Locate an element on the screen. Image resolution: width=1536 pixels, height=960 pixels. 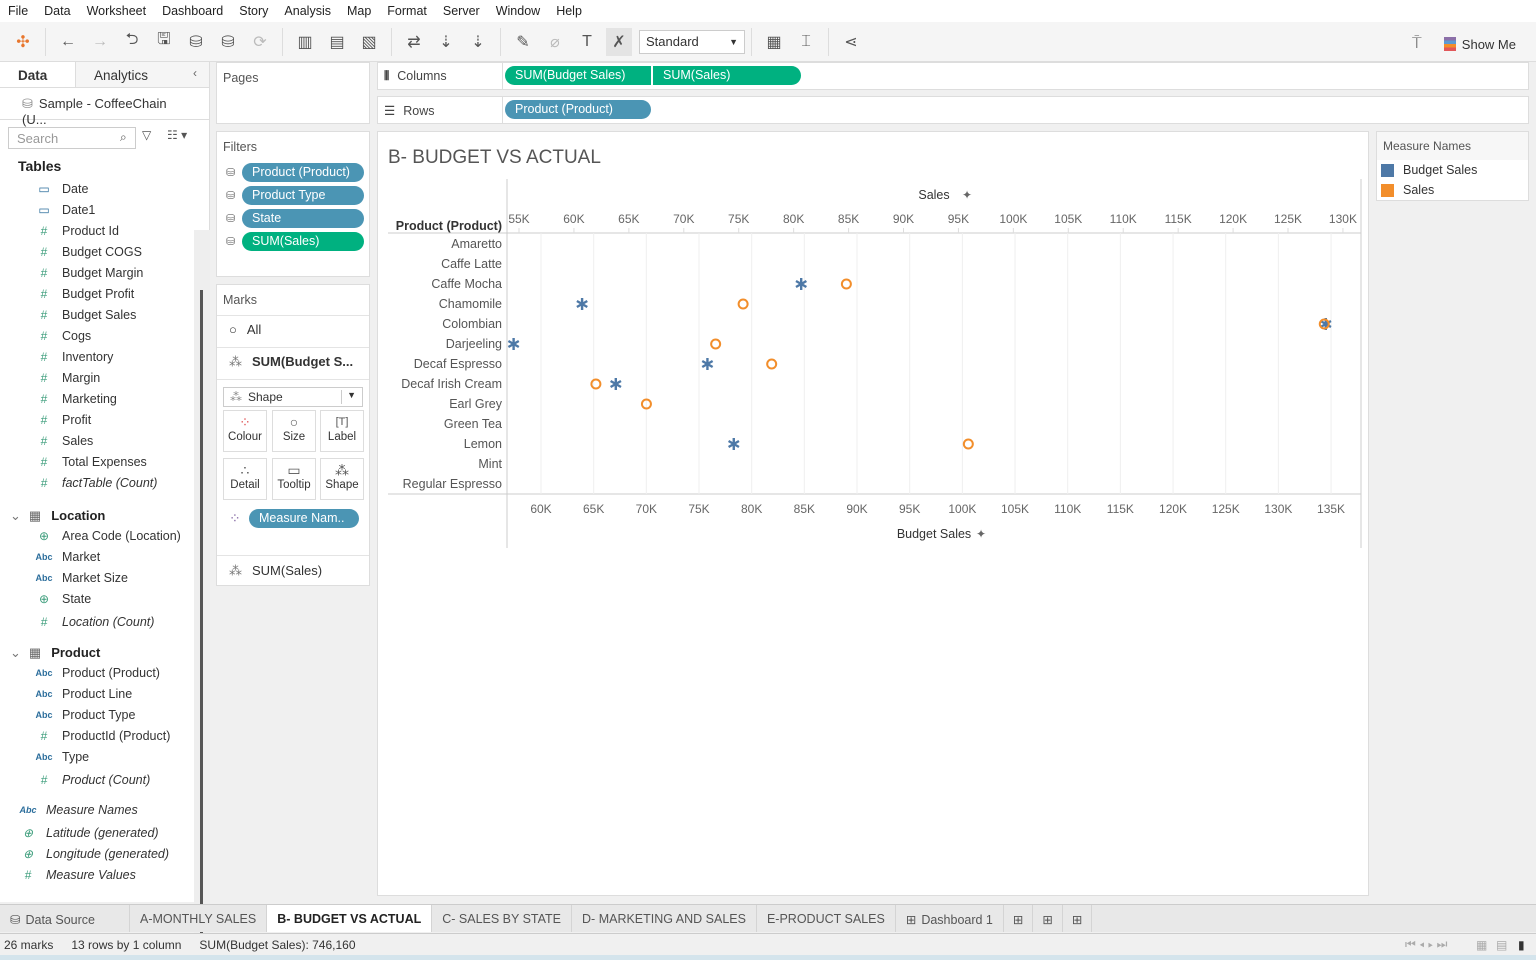
field-type: Abc Type is located at coordinates (60, 757).